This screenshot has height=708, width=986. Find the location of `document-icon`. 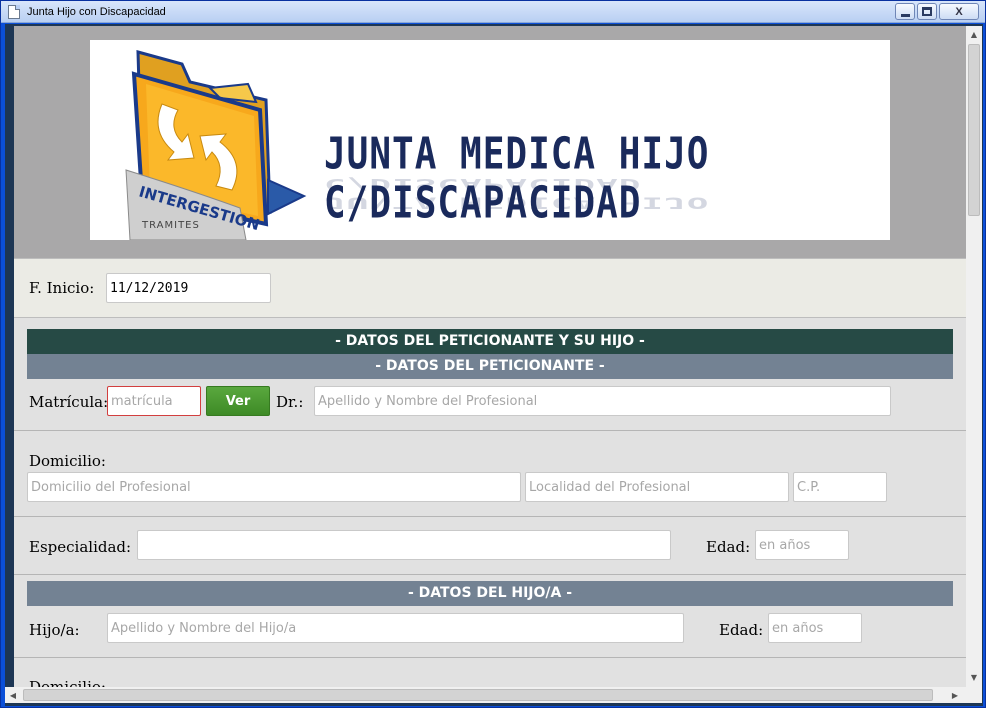

document-icon is located at coordinates (14, 11).